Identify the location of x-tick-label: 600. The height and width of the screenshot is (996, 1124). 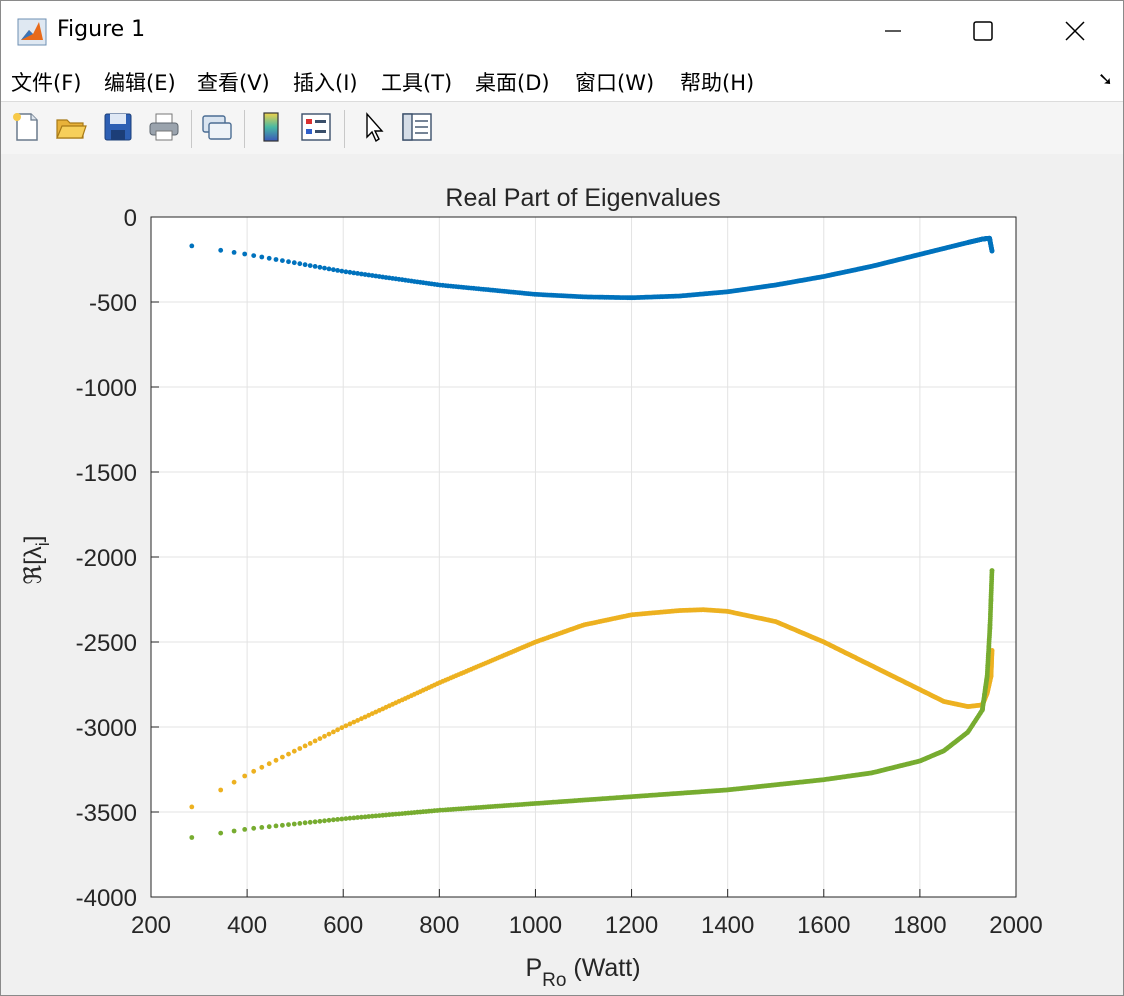
(343, 925).